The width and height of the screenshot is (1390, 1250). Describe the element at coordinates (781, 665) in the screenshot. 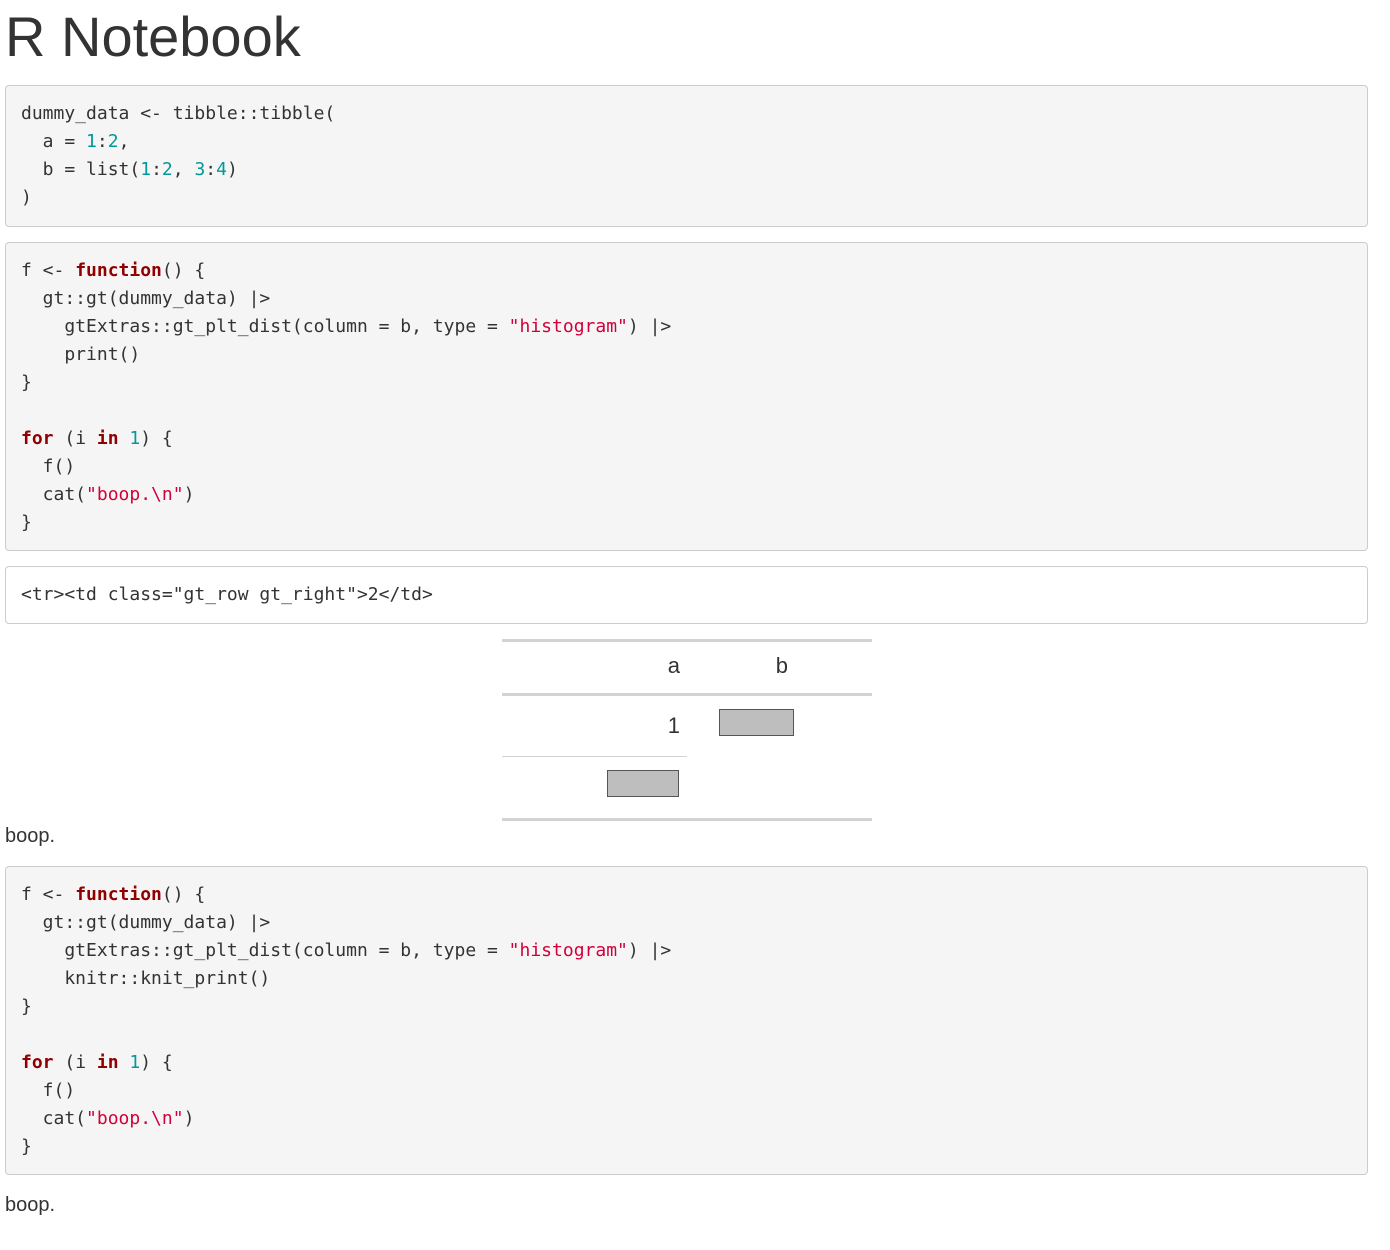

I see `column-header-b: b` at that location.